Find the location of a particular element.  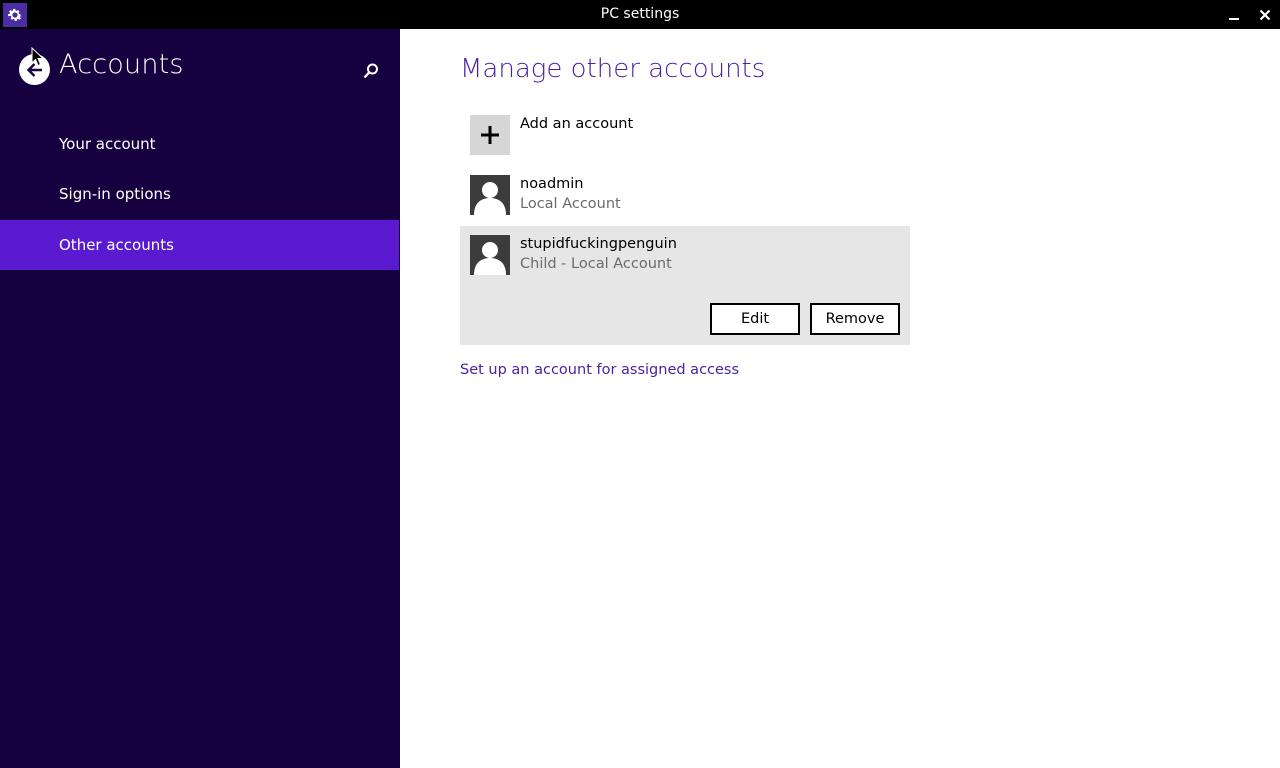

search-icon is located at coordinates (370, 71).